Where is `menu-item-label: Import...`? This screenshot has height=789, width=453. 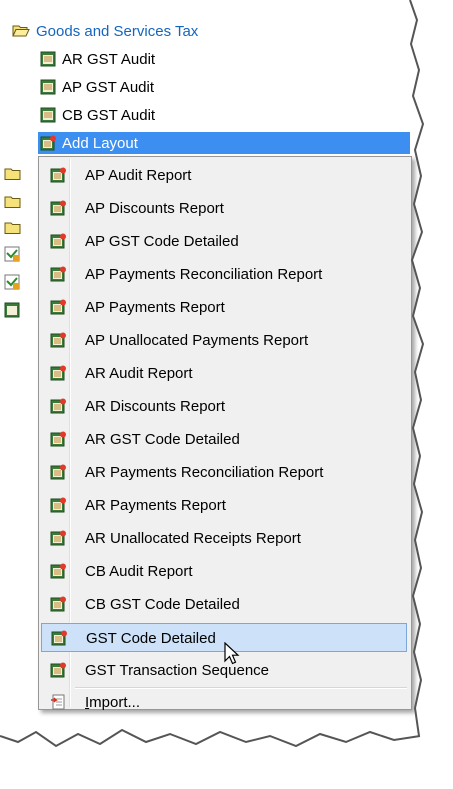
menu-item-label: Import... is located at coordinates (113, 702).